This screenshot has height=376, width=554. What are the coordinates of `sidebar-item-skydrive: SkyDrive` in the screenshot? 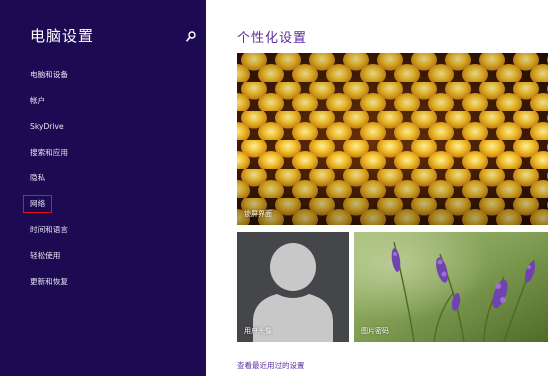 It's located at (47, 127).